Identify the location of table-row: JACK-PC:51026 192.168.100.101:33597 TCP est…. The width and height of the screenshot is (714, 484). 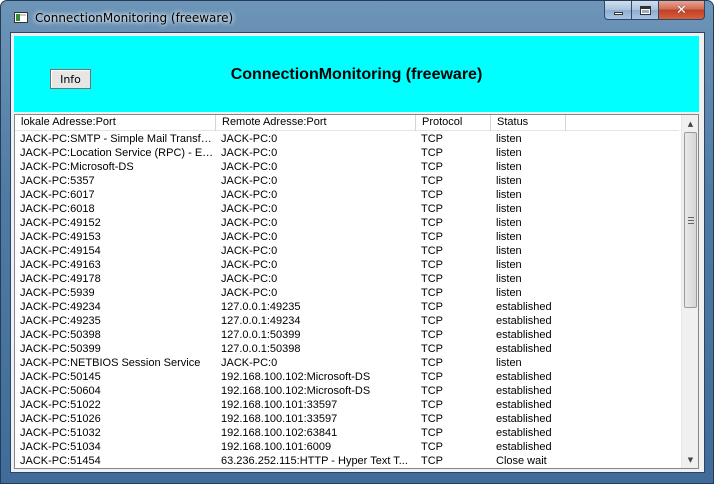
(347, 419).